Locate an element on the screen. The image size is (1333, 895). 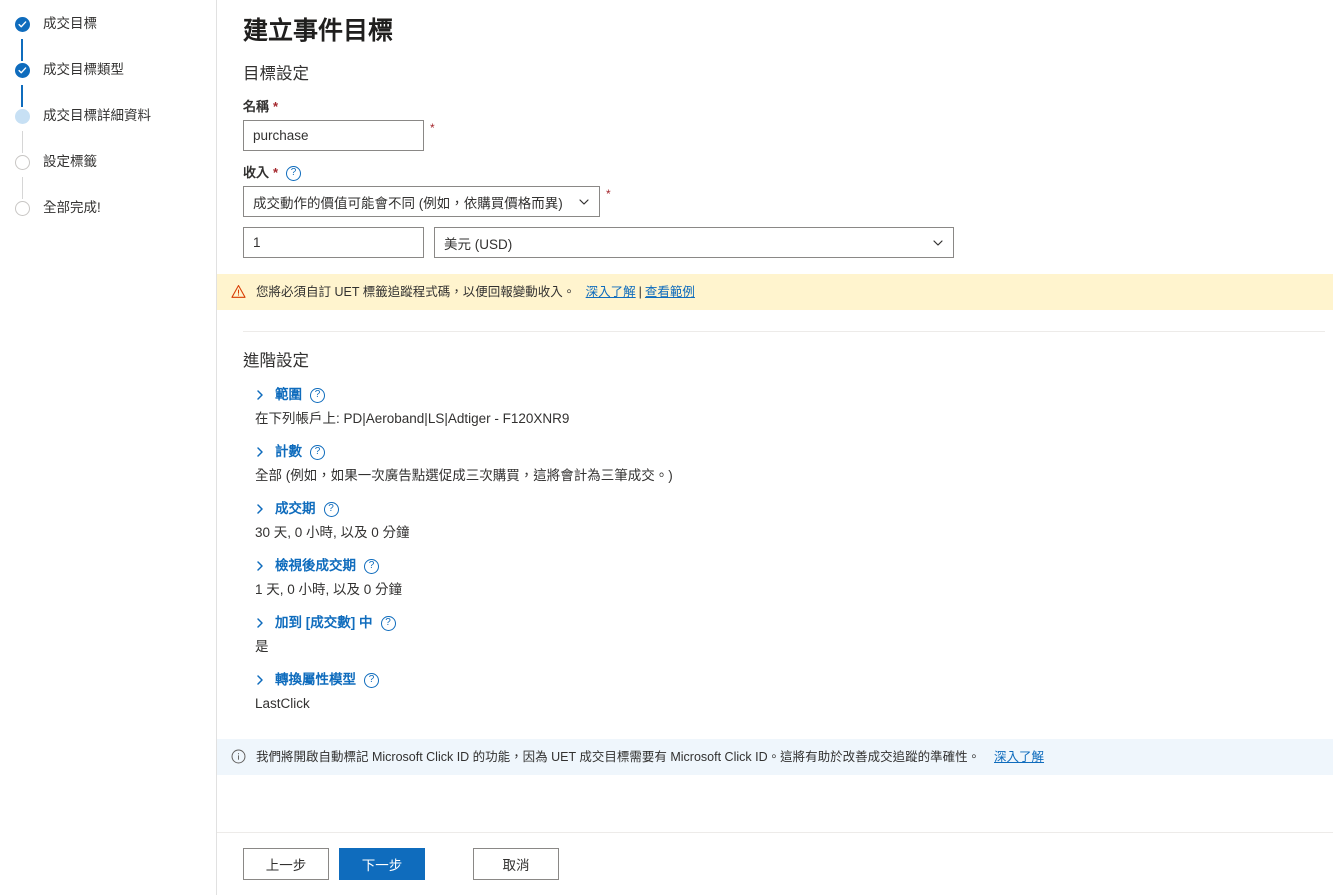
advanced-item-value: LastClick is located at coordinates (282, 703).